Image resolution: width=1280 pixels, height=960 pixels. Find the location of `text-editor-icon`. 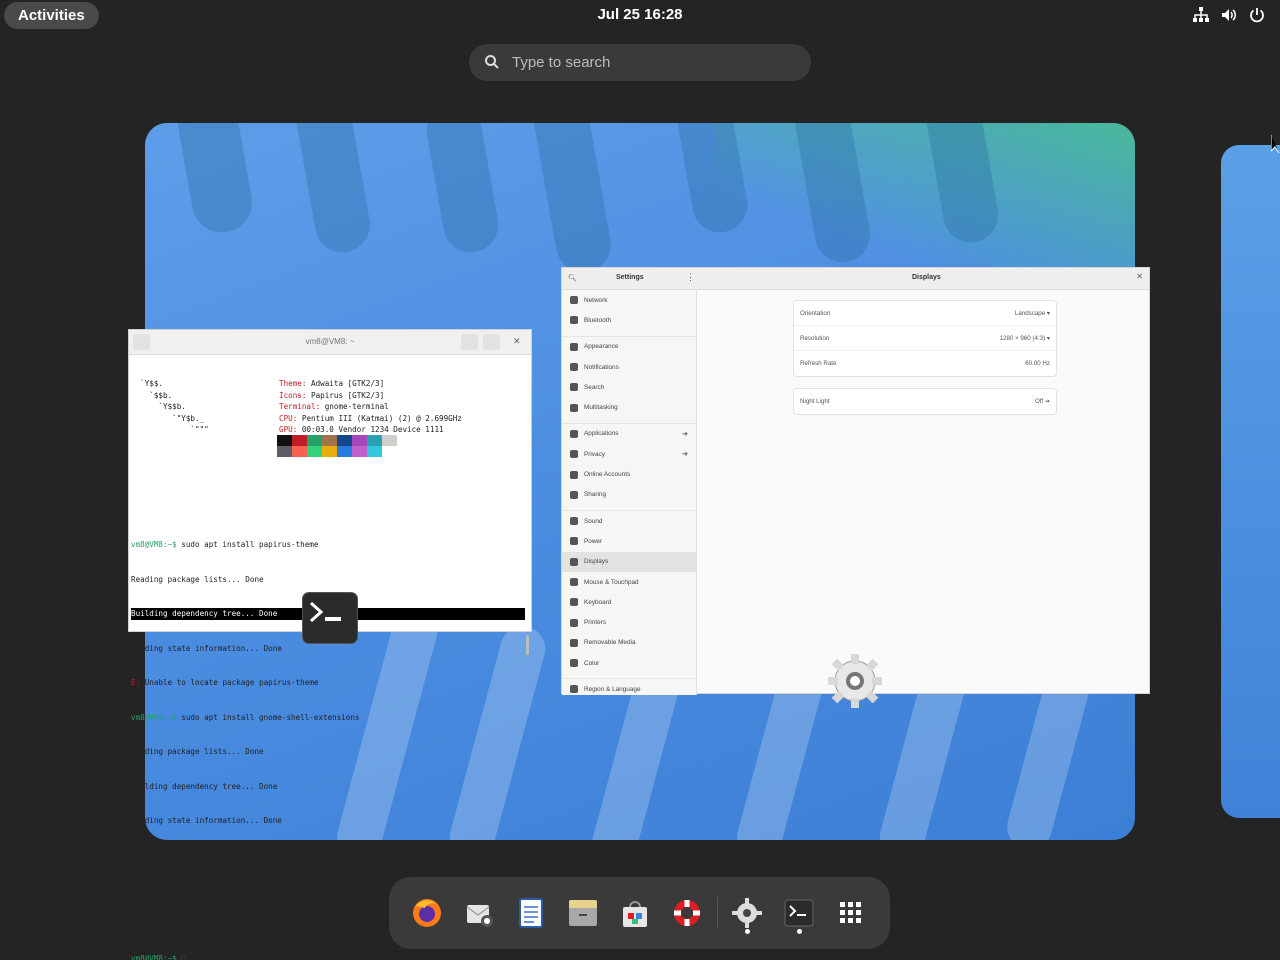

text-editor-icon is located at coordinates (531, 913).